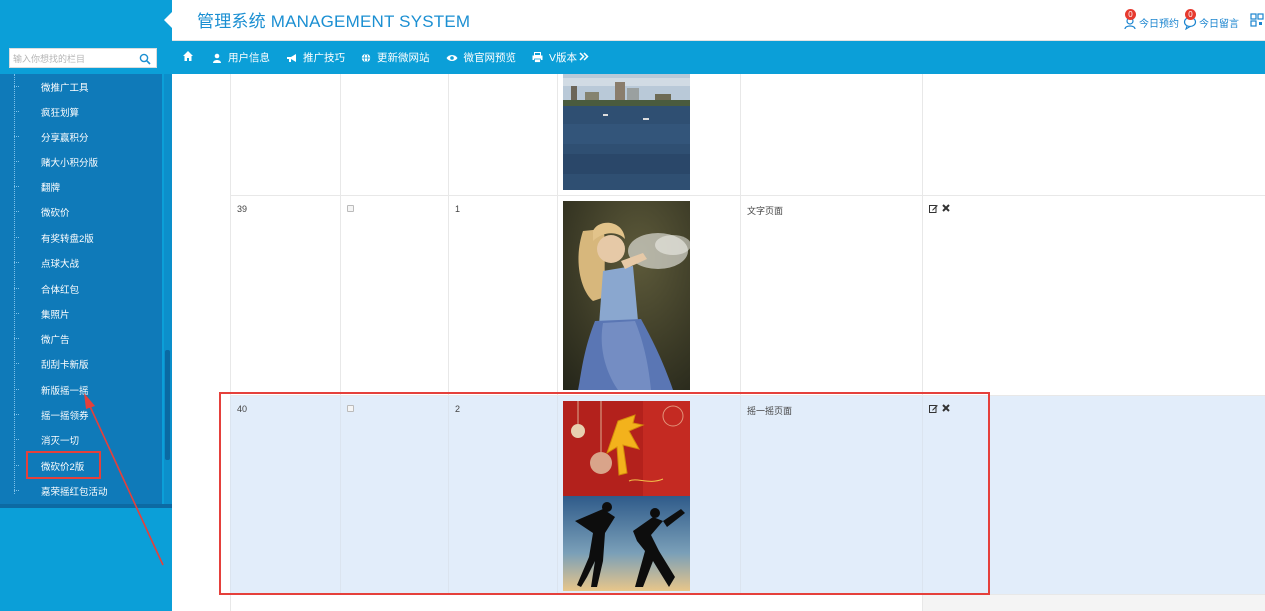 This screenshot has height=611, width=1265. What do you see at coordinates (81, 262) in the screenshot?
I see `sidebar-item: 点球大战` at bounding box center [81, 262].